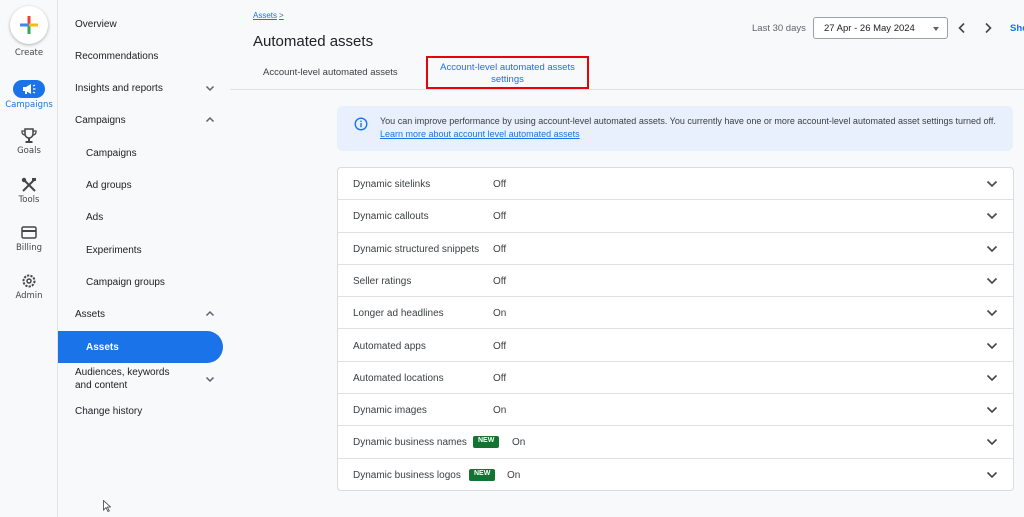 The width and height of the screenshot is (1024, 517). What do you see at coordinates (507, 67) in the screenshot?
I see `tab-label-line1: Account-level automated assets` at bounding box center [507, 67].